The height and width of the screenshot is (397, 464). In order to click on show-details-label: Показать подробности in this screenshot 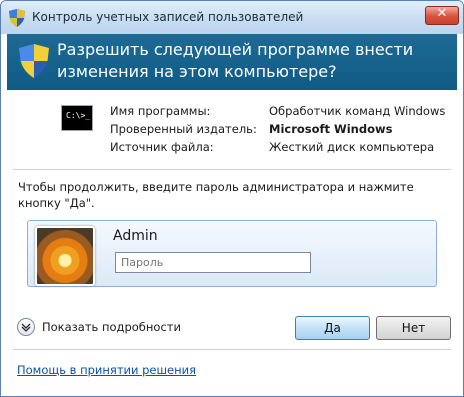, I will do `click(111, 327)`.